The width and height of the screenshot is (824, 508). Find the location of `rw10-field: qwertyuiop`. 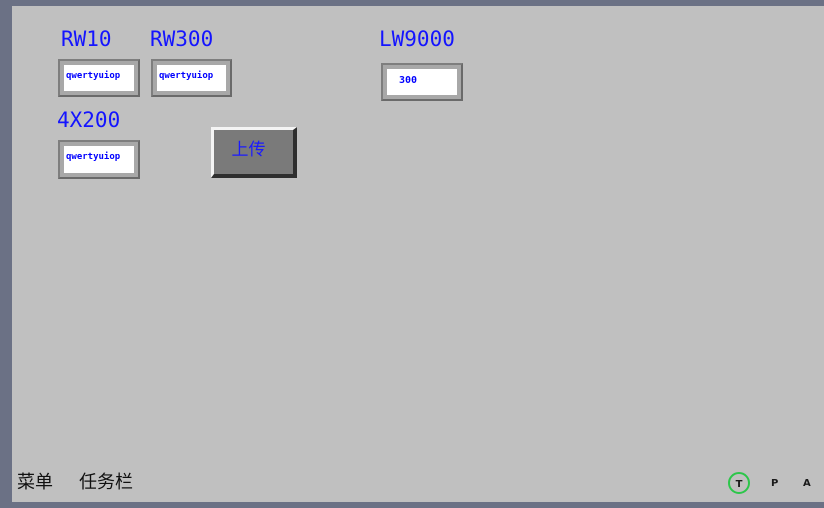

rw10-field: qwertyuiop is located at coordinates (99, 78).